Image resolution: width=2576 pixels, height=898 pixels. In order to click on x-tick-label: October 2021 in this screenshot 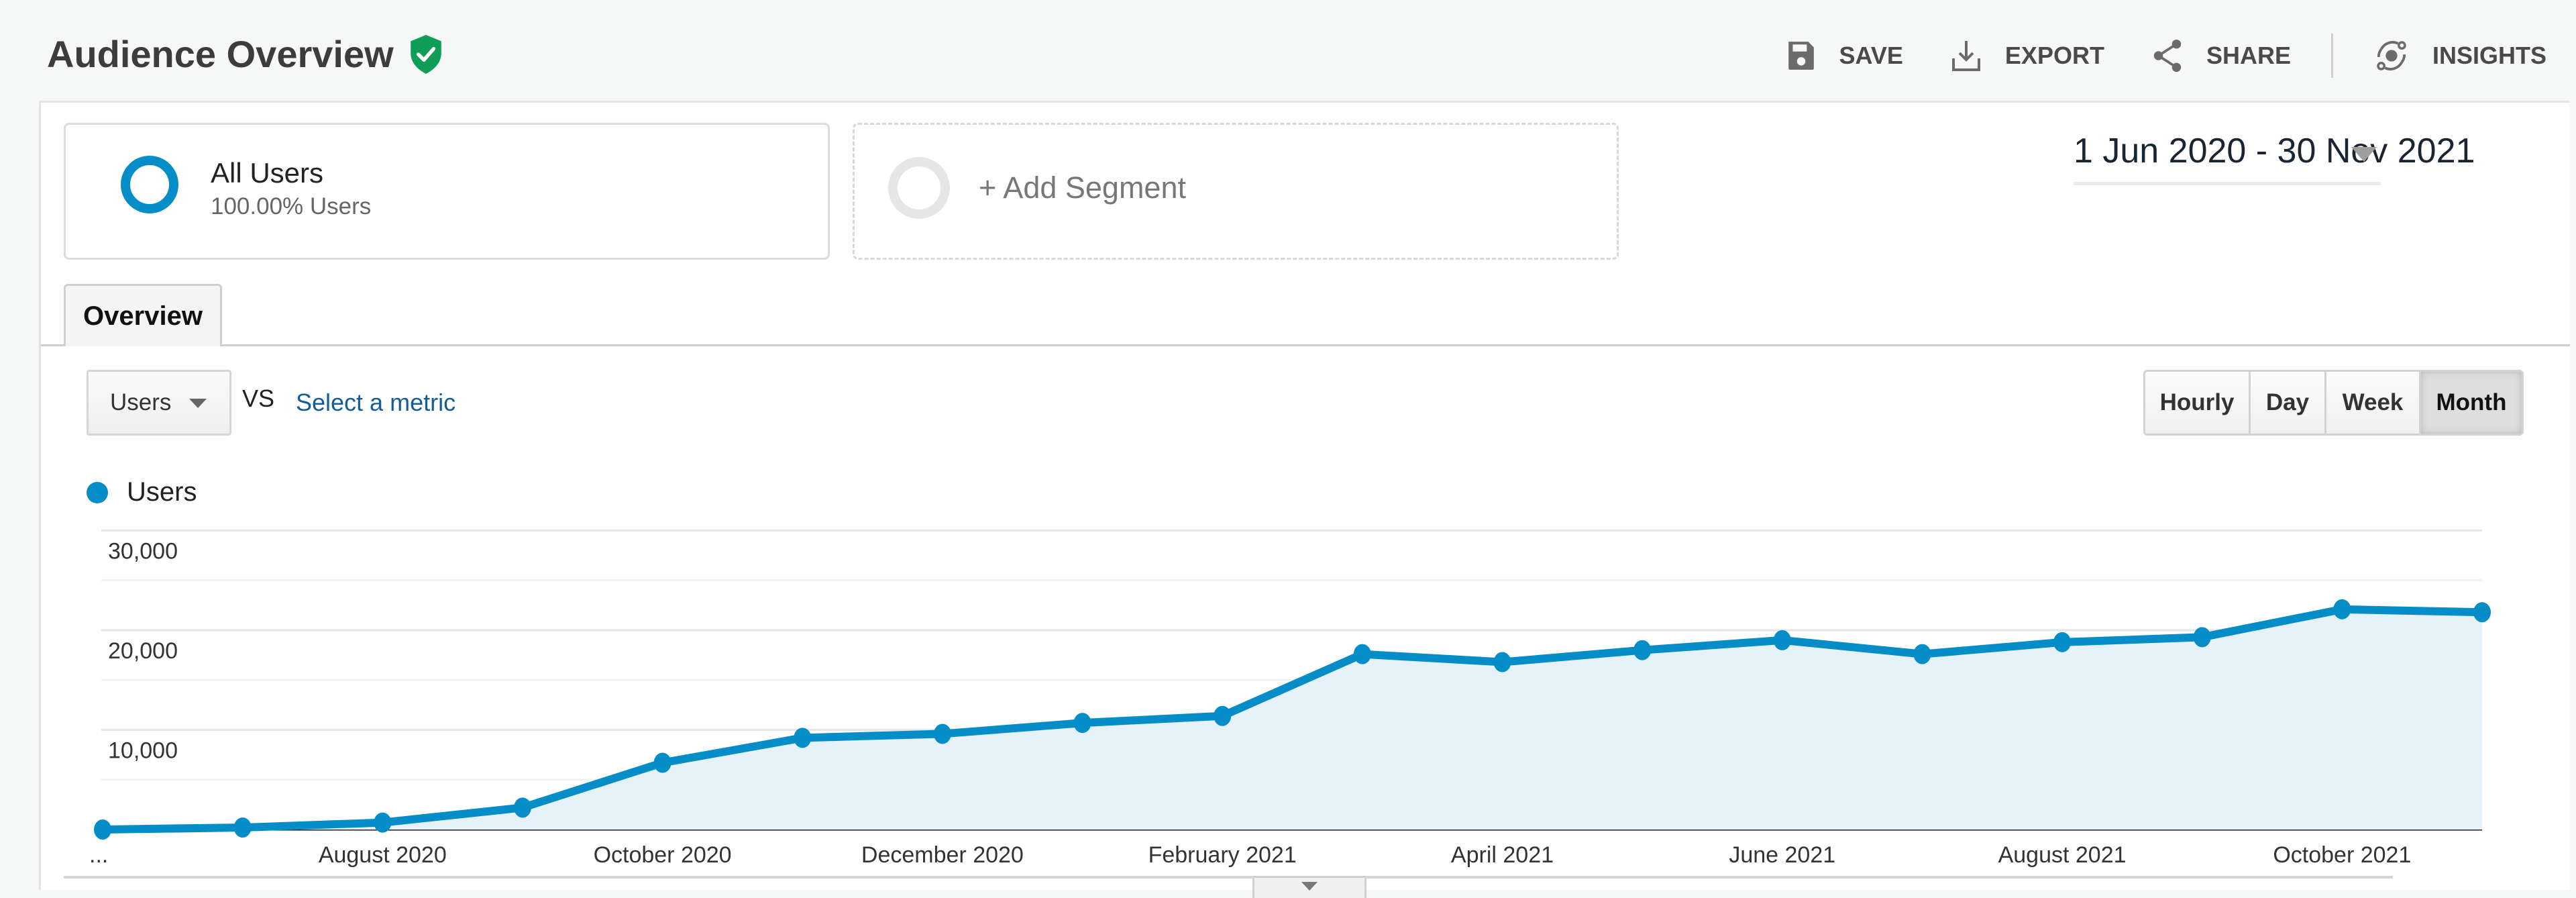, I will do `click(2342, 855)`.